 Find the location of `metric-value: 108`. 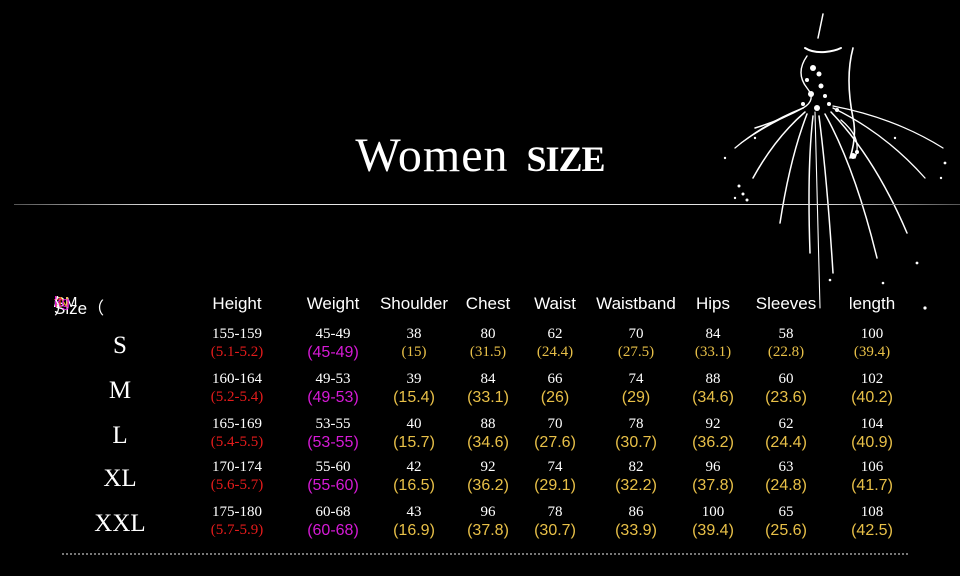

metric-value: 108 is located at coordinates (872, 512).